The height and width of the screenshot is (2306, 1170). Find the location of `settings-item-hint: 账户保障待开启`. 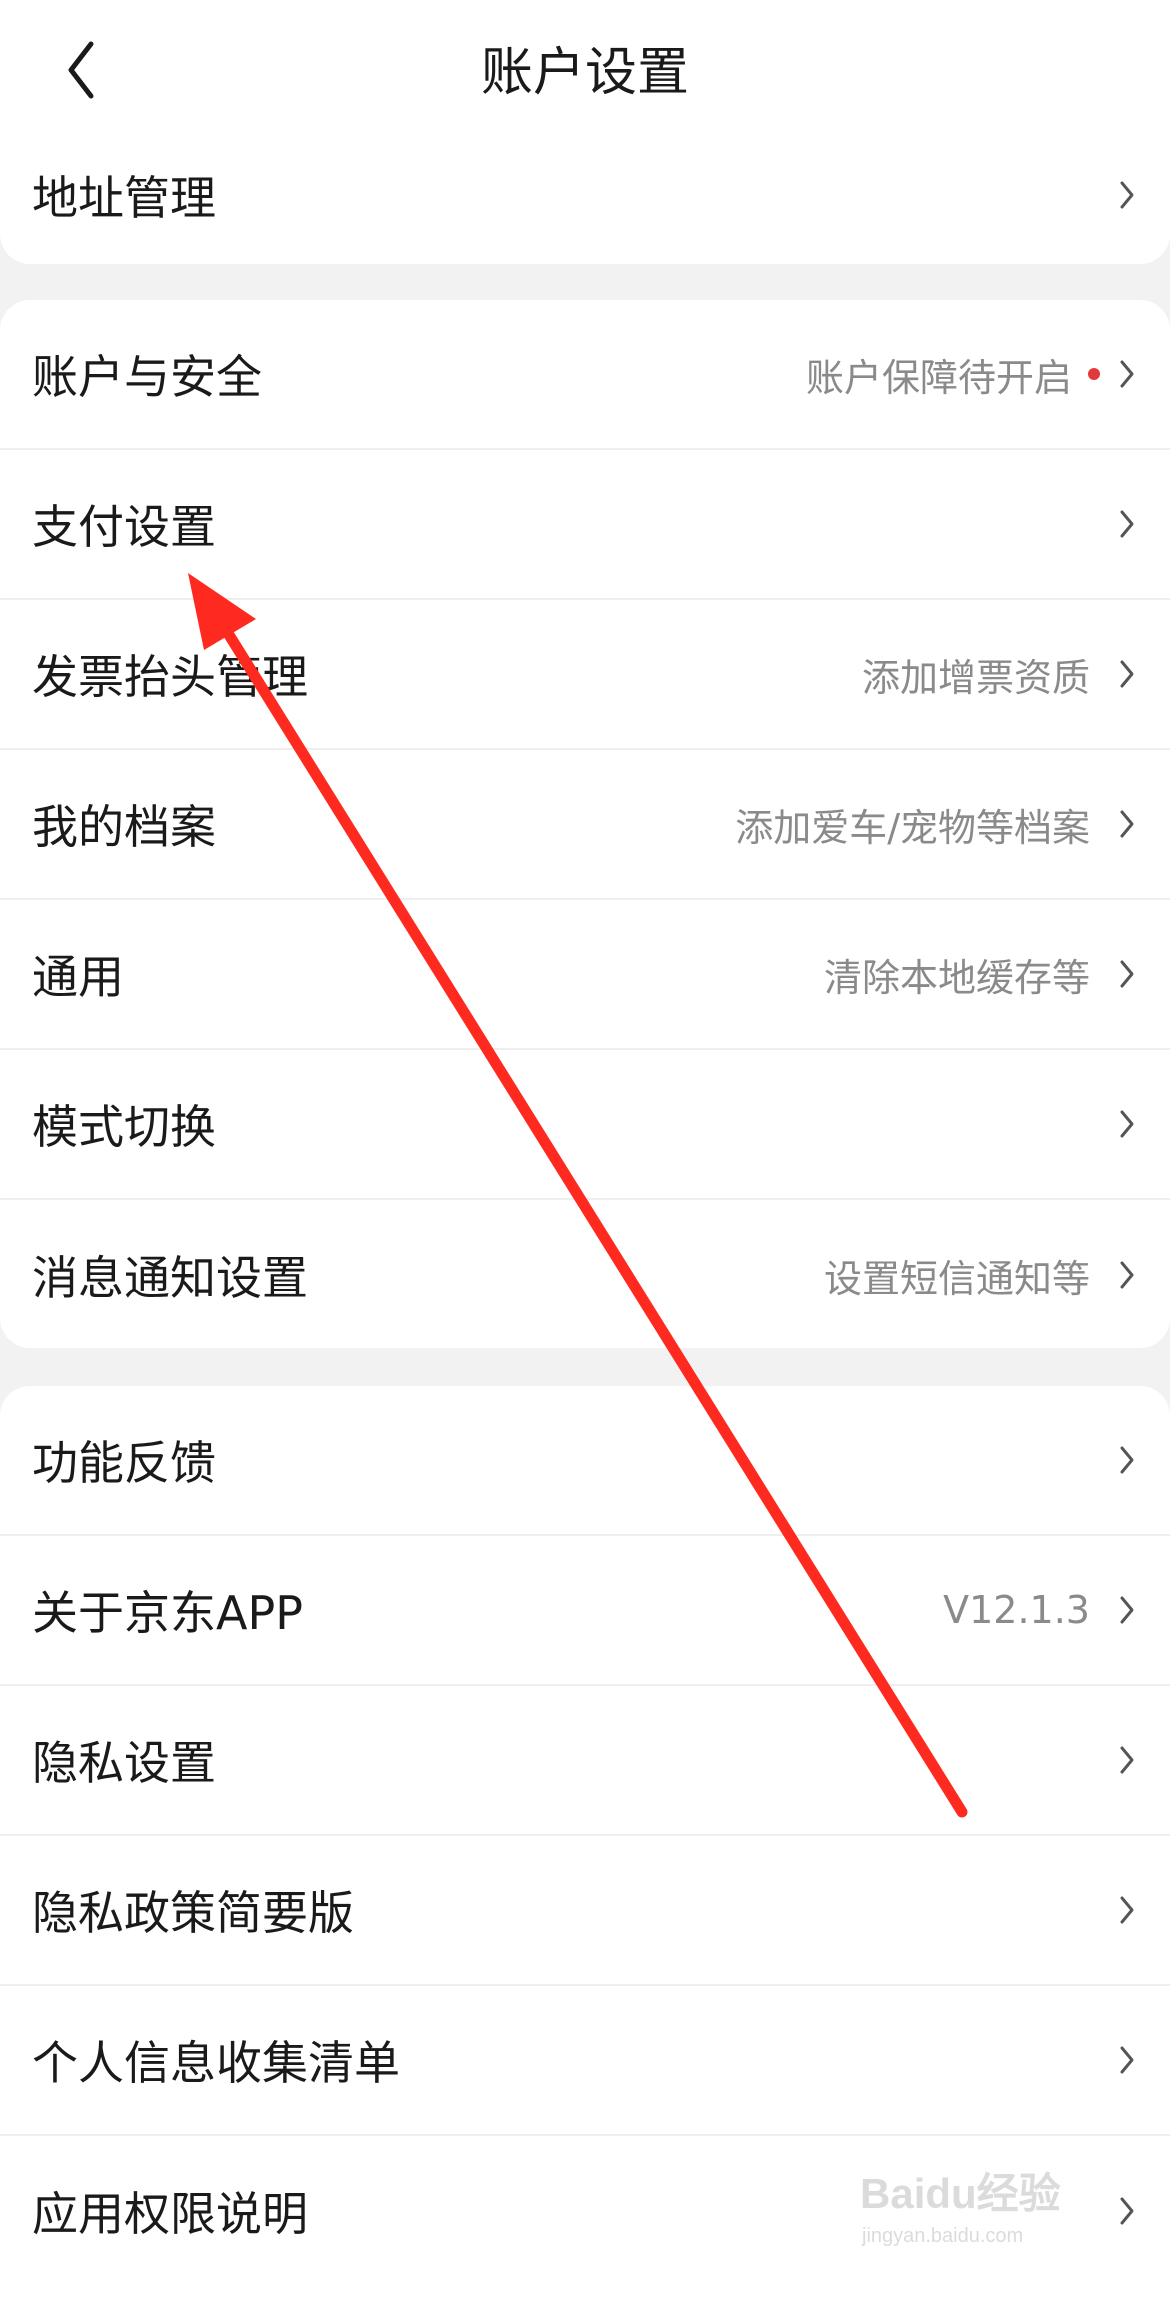

settings-item-hint: 账户保障待开启 is located at coordinates (938, 377).